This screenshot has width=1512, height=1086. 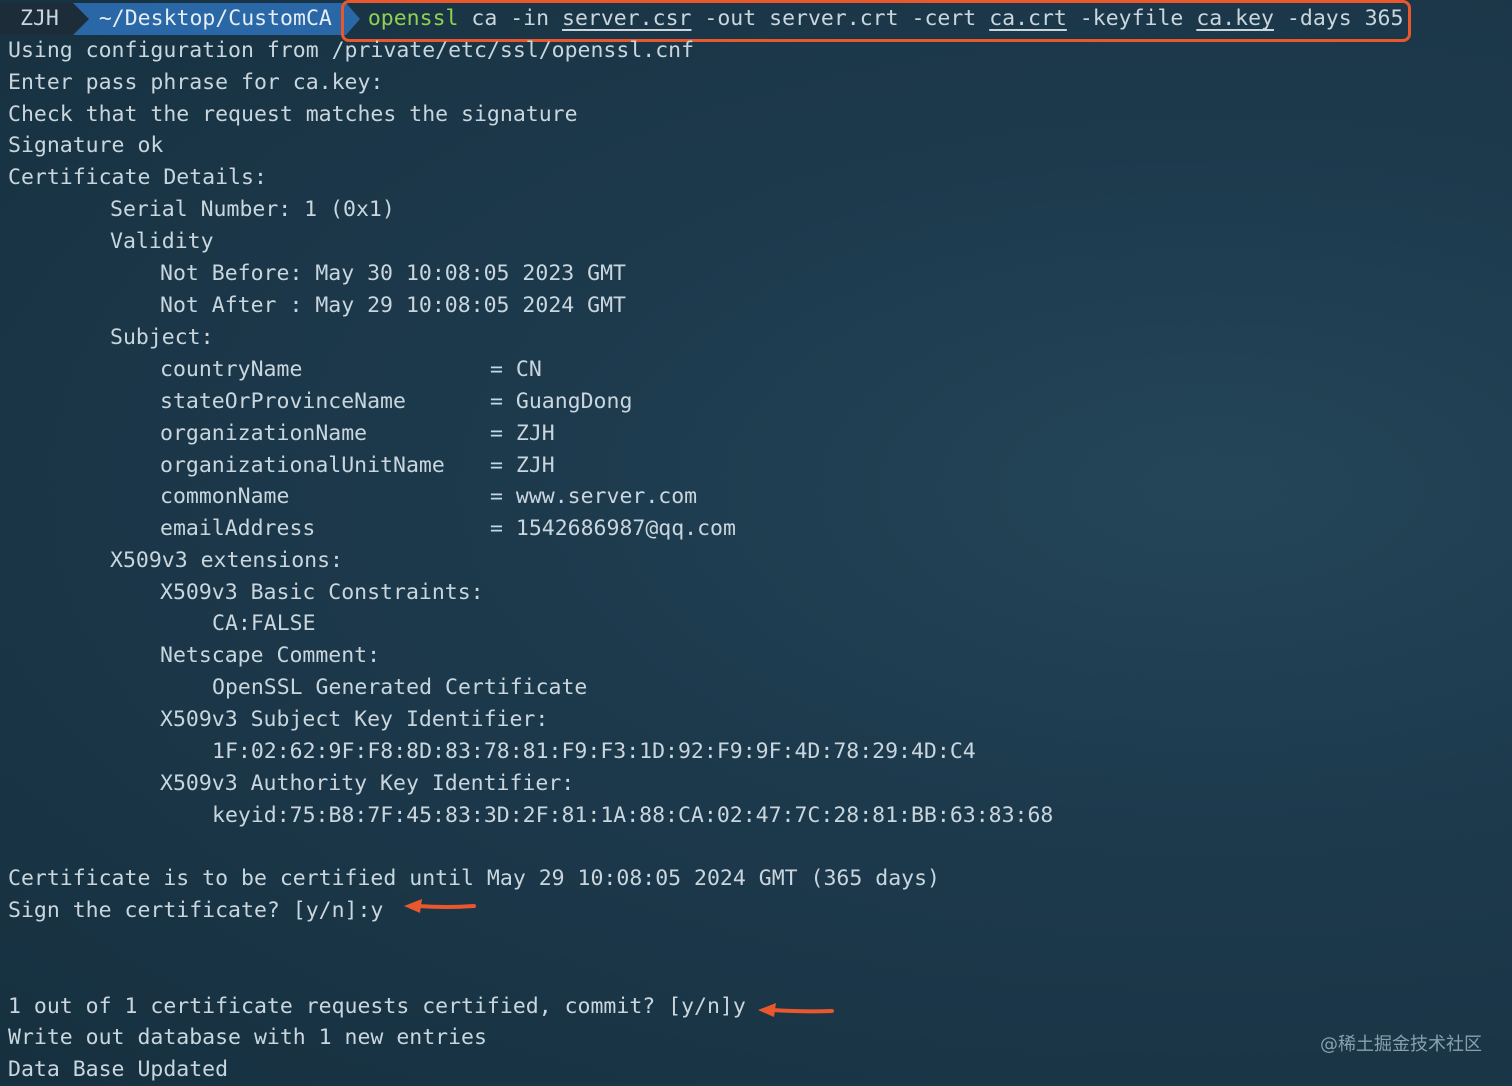 I want to click on output-line: Not After : May 29 10:08:05 2024 GMT, so click(x=393, y=305).